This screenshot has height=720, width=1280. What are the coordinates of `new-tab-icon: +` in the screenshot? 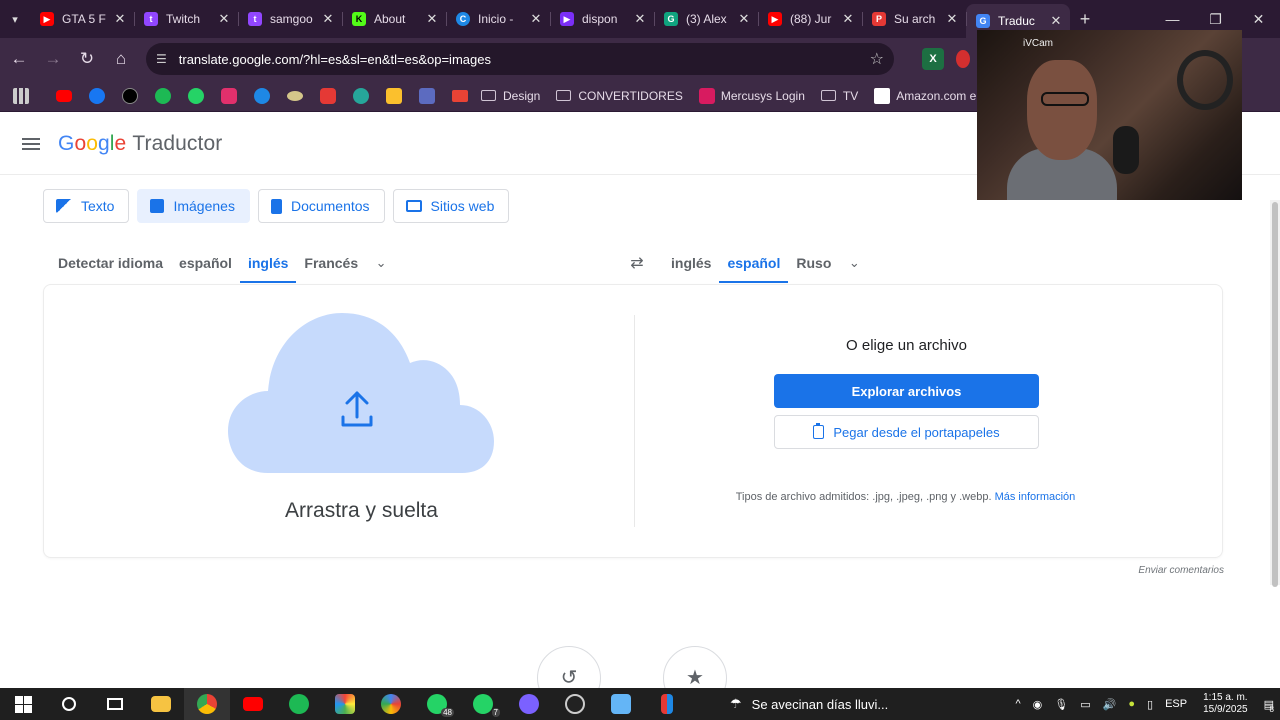 It's located at (1085, 19).